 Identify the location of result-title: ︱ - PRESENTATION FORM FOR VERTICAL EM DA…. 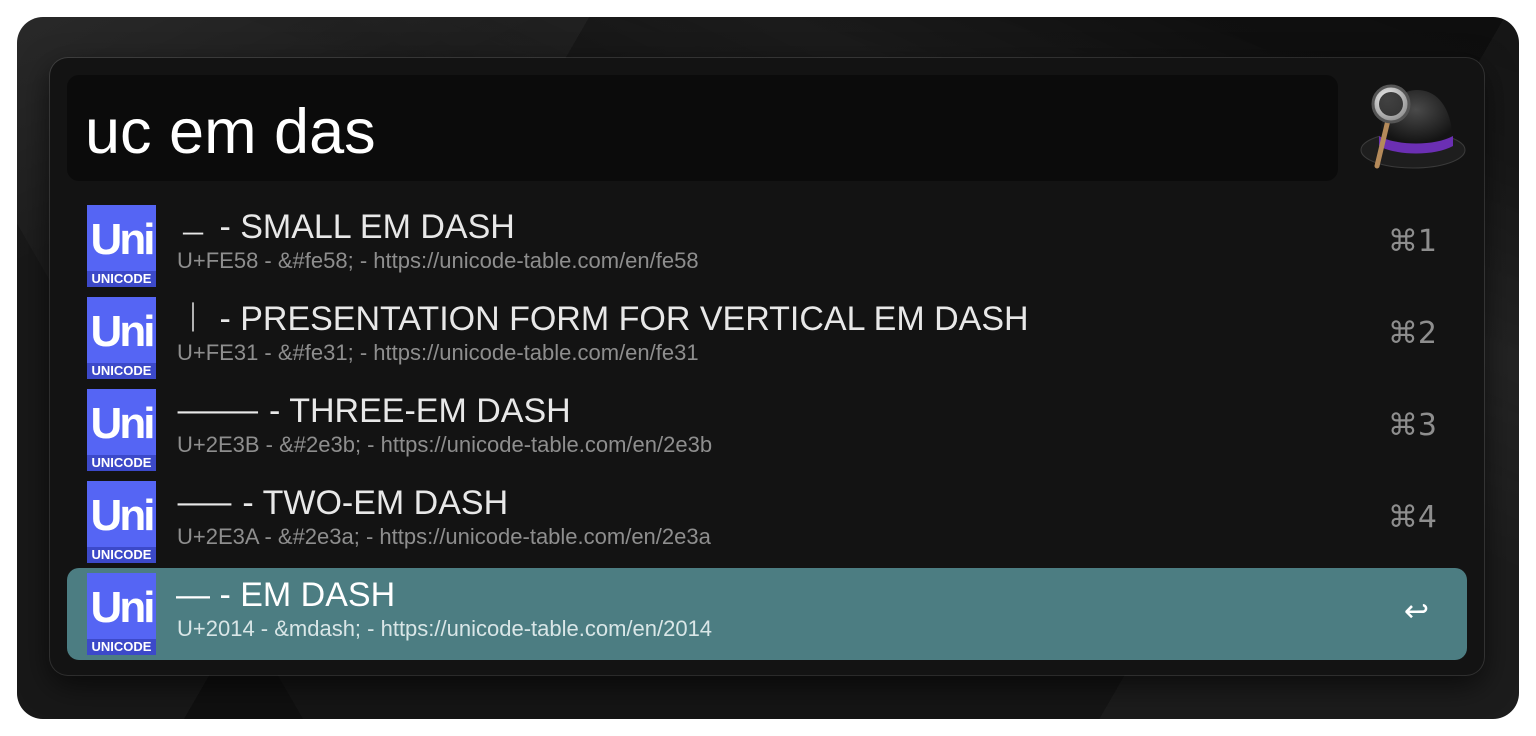
(602, 319).